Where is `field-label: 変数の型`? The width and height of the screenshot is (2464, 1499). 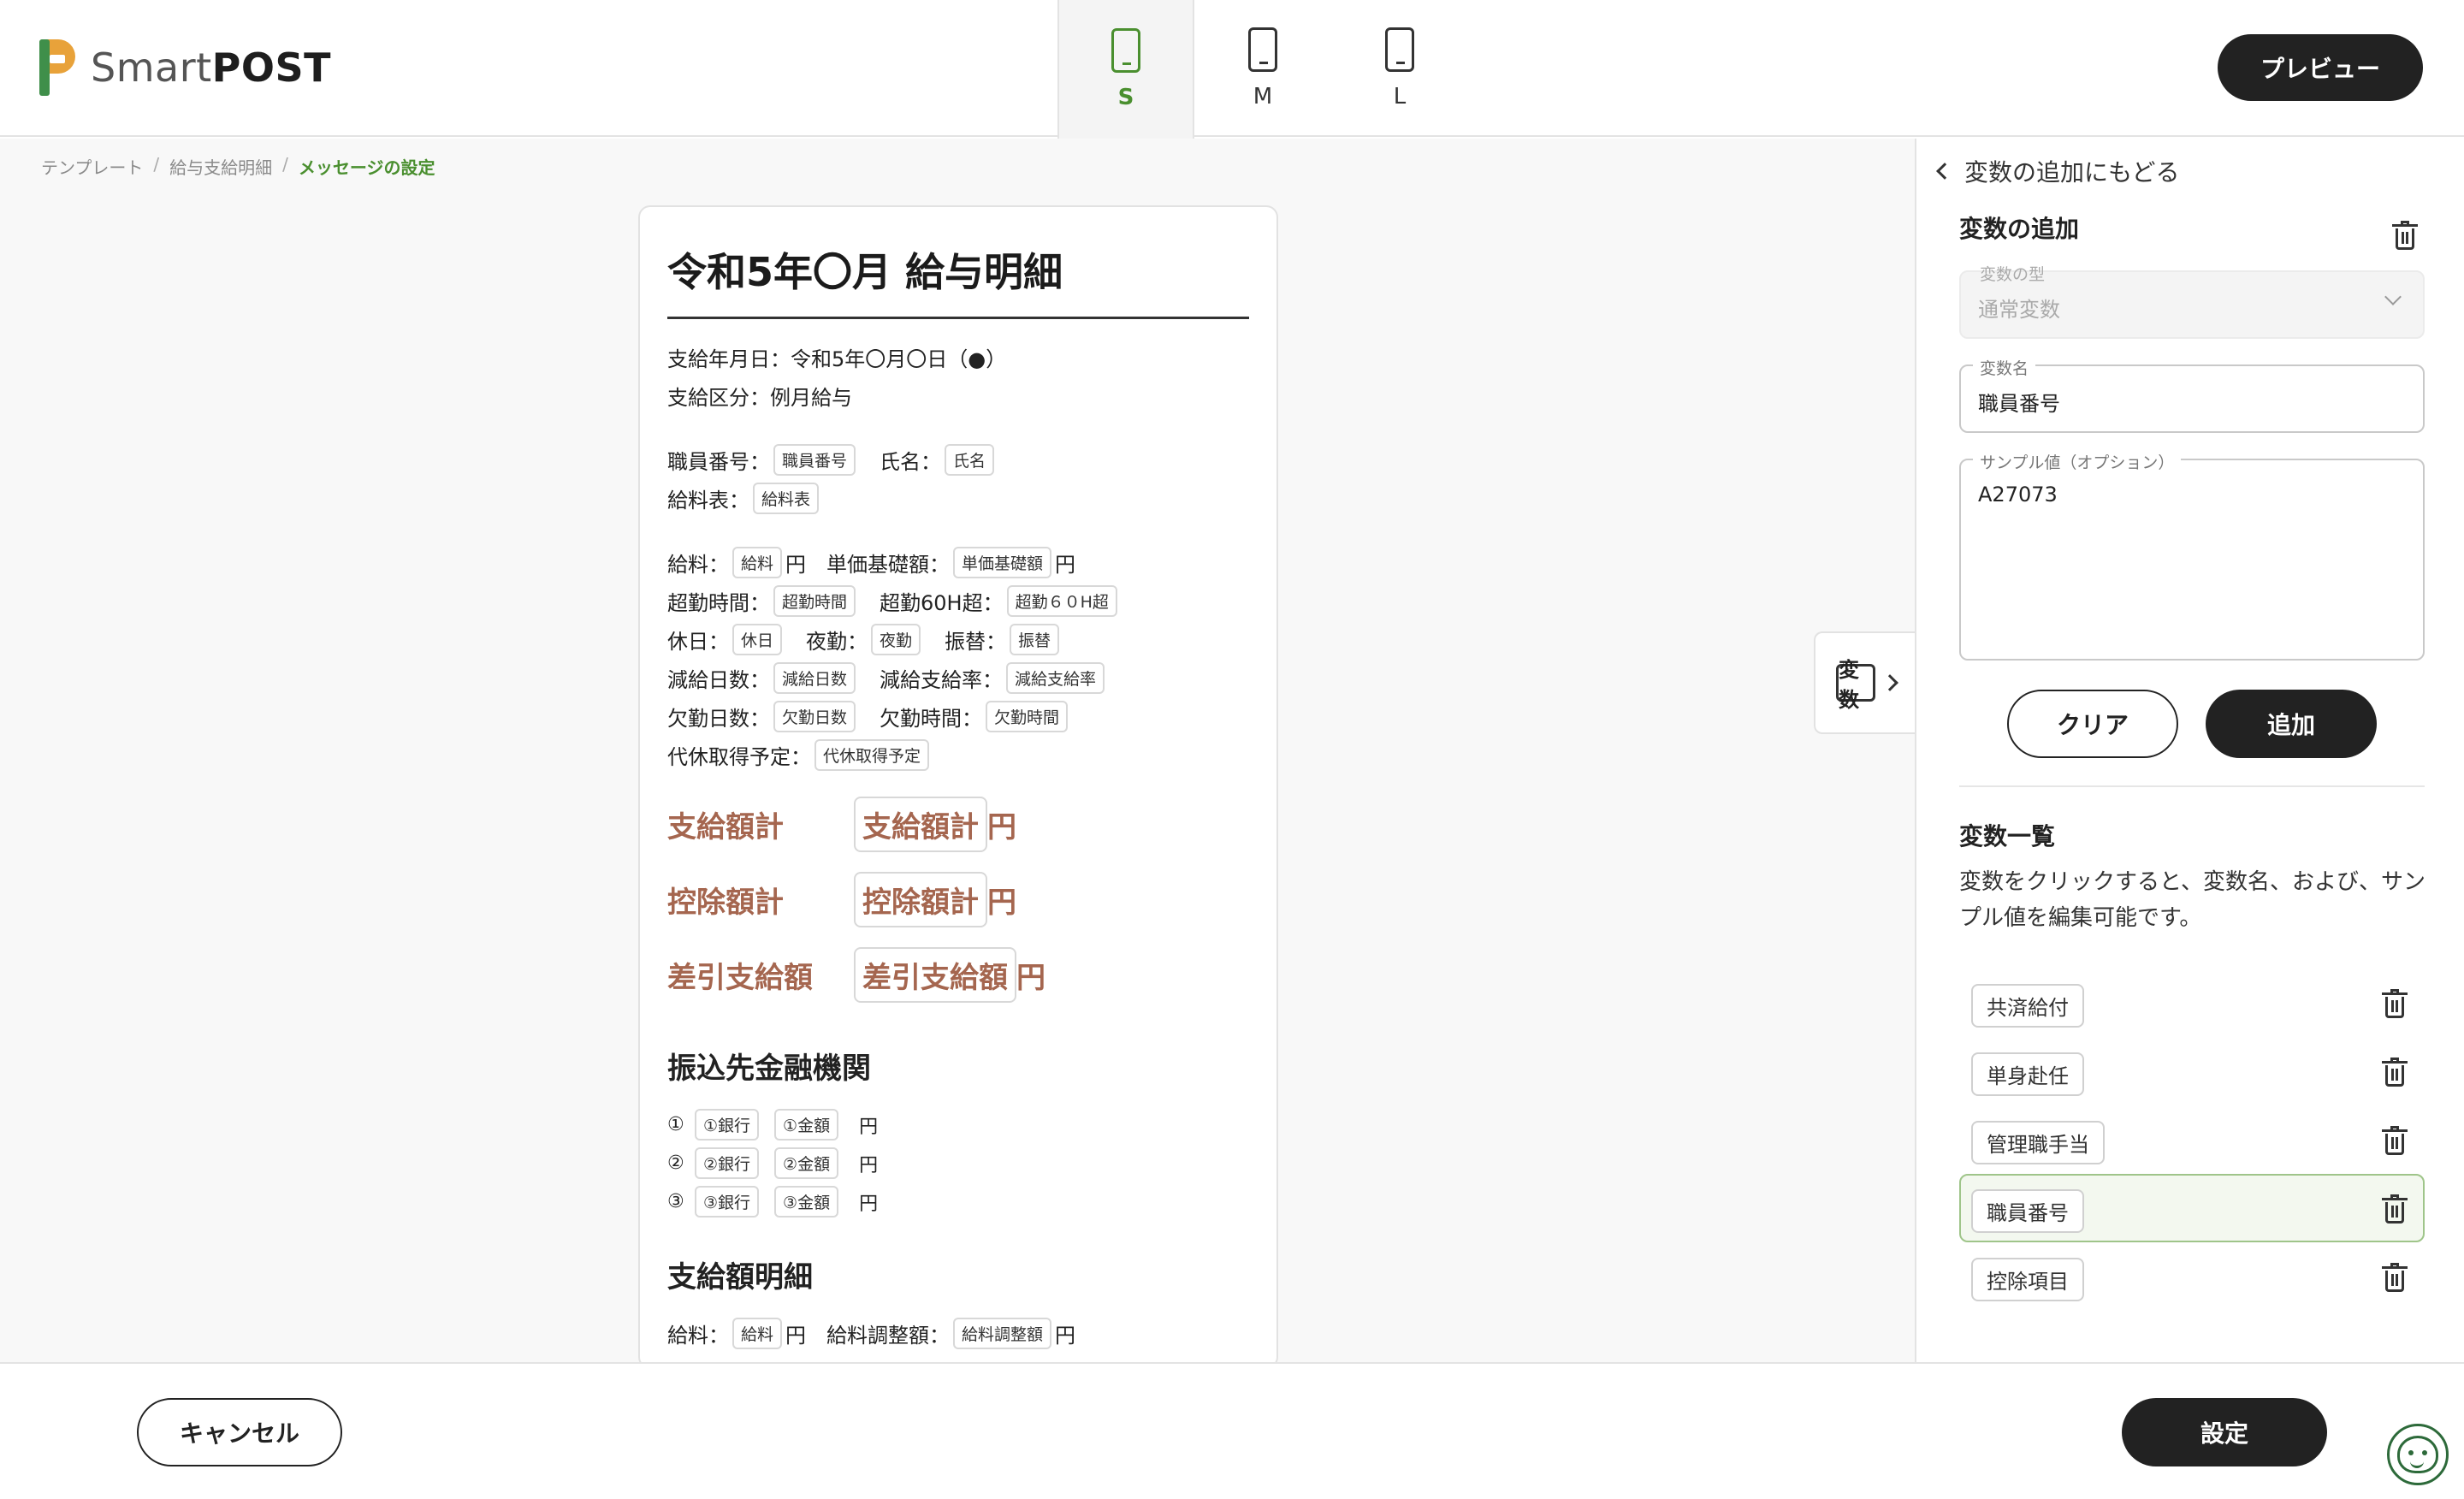 field-label: 変数の型 is located at coordinates (2013, 275).